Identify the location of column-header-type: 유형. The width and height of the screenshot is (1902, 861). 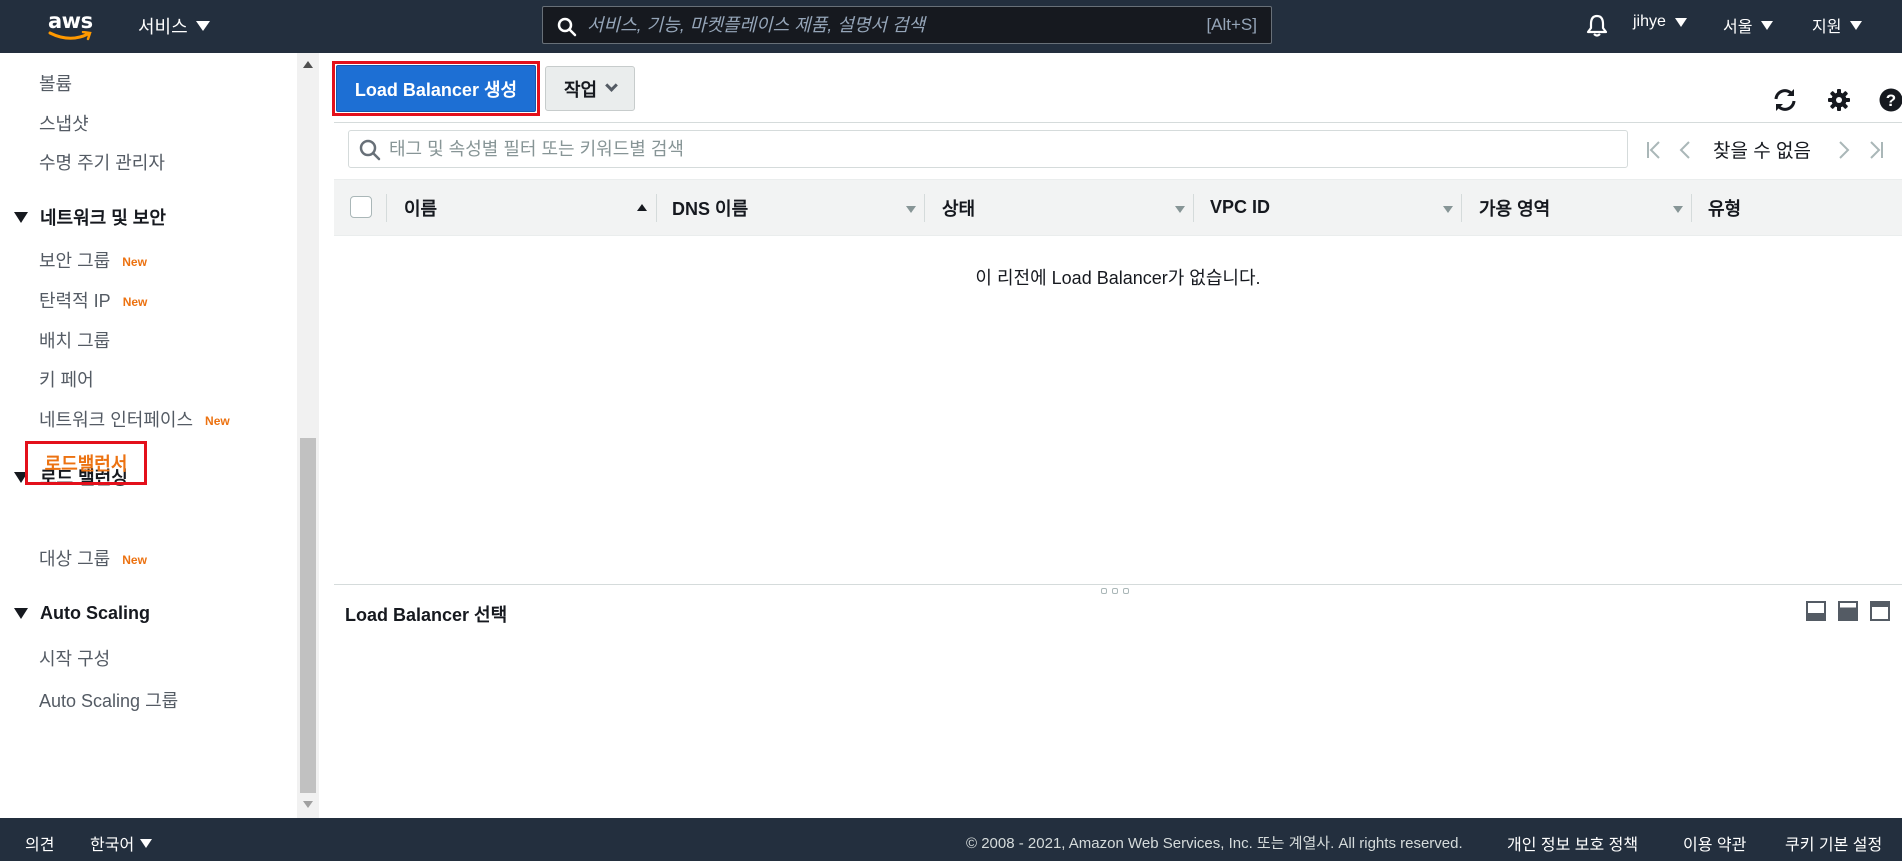
(1798, 207).